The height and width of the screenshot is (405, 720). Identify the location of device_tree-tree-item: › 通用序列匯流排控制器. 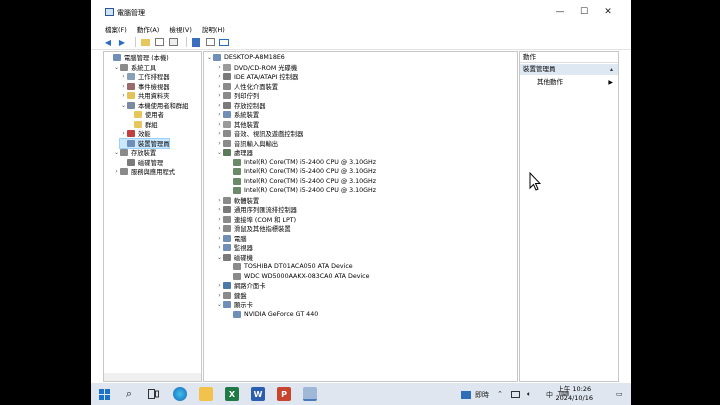
(256, 210).